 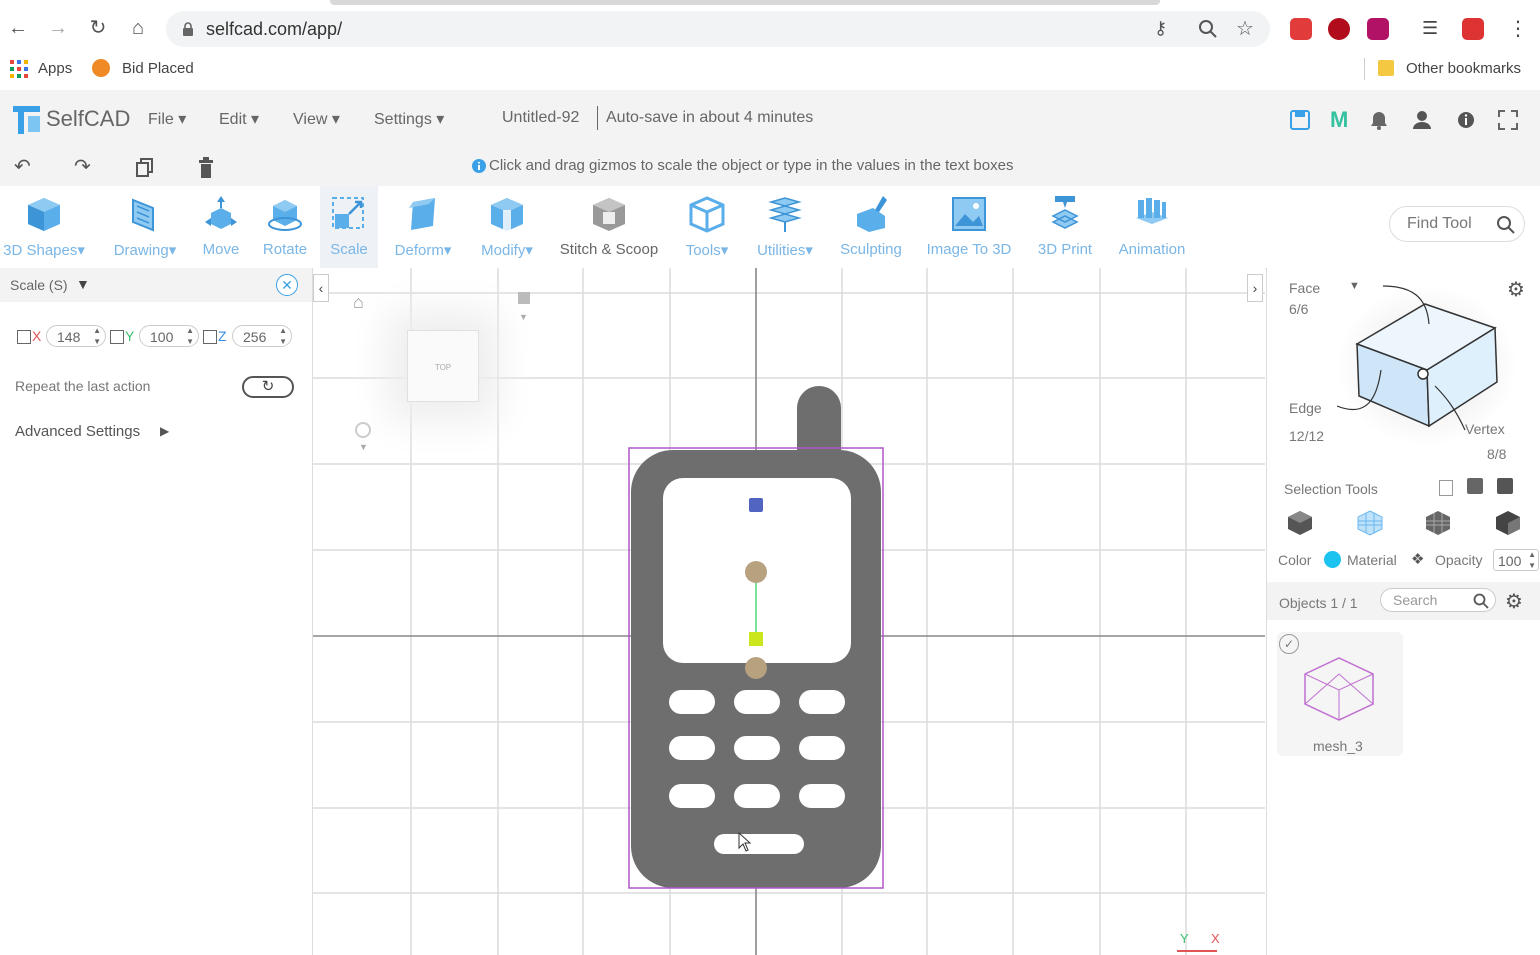 What do you see at coordinates (1301, 29) in the screenshot?
I see `extension-red-icon` at bounding box center [1301, 29].